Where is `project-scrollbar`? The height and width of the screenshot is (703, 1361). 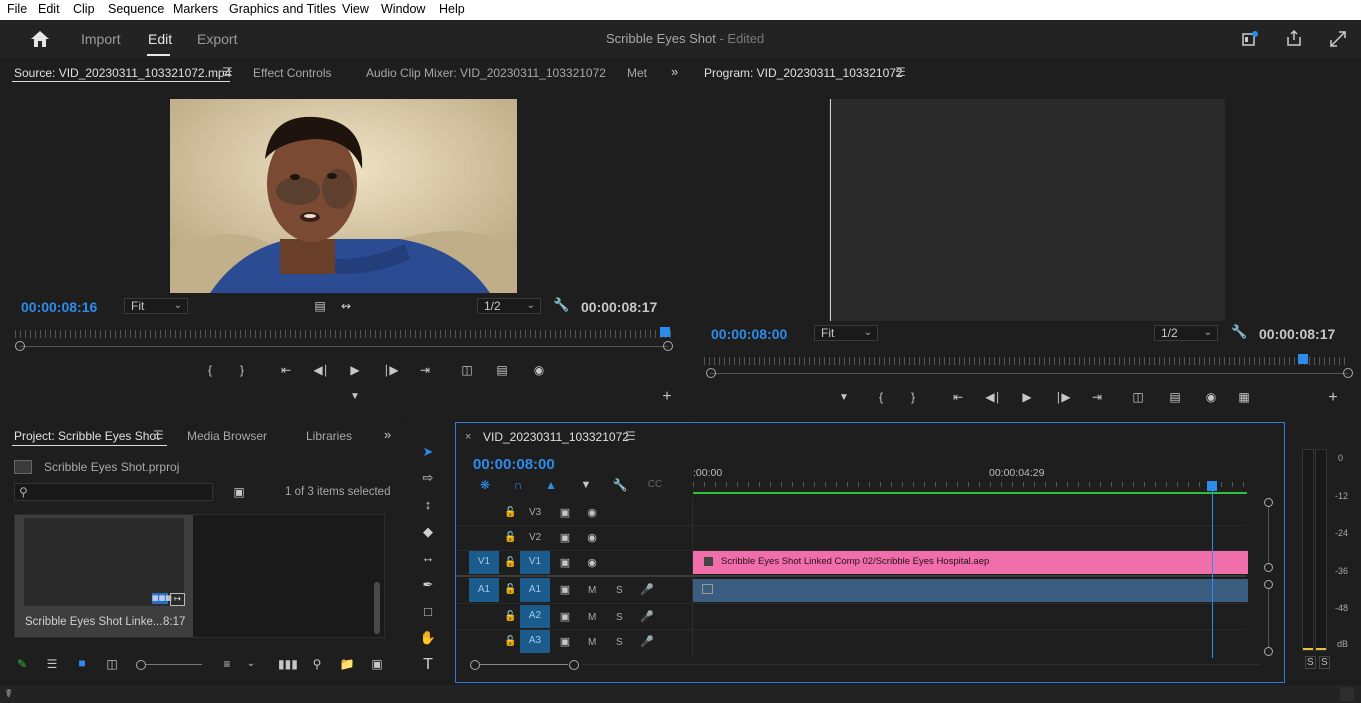
project-scrollbar is located at coordinates (377, 608).